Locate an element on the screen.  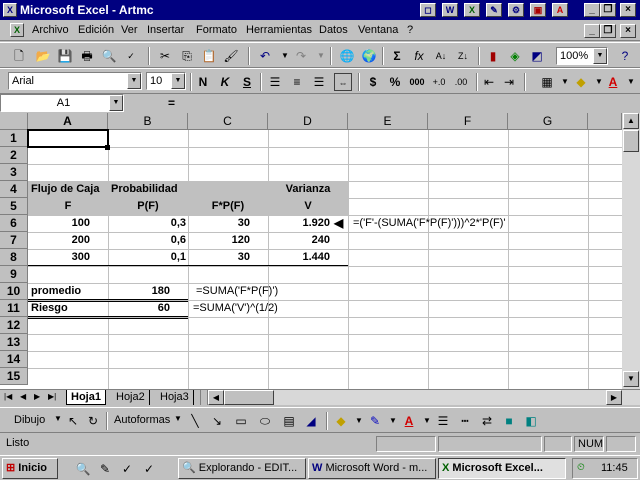
select-objects-icon: ↖ is located at coordinates (73, 421).